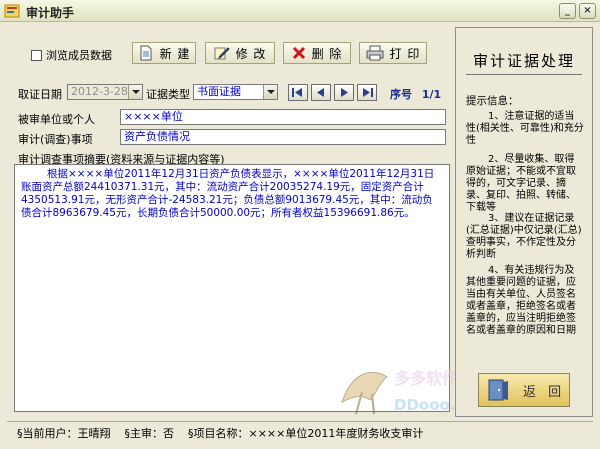 Image resolution: width=600 pixels, height=449 pixels. I want to click on edit-button-label: 修 改, so click(251, 53).